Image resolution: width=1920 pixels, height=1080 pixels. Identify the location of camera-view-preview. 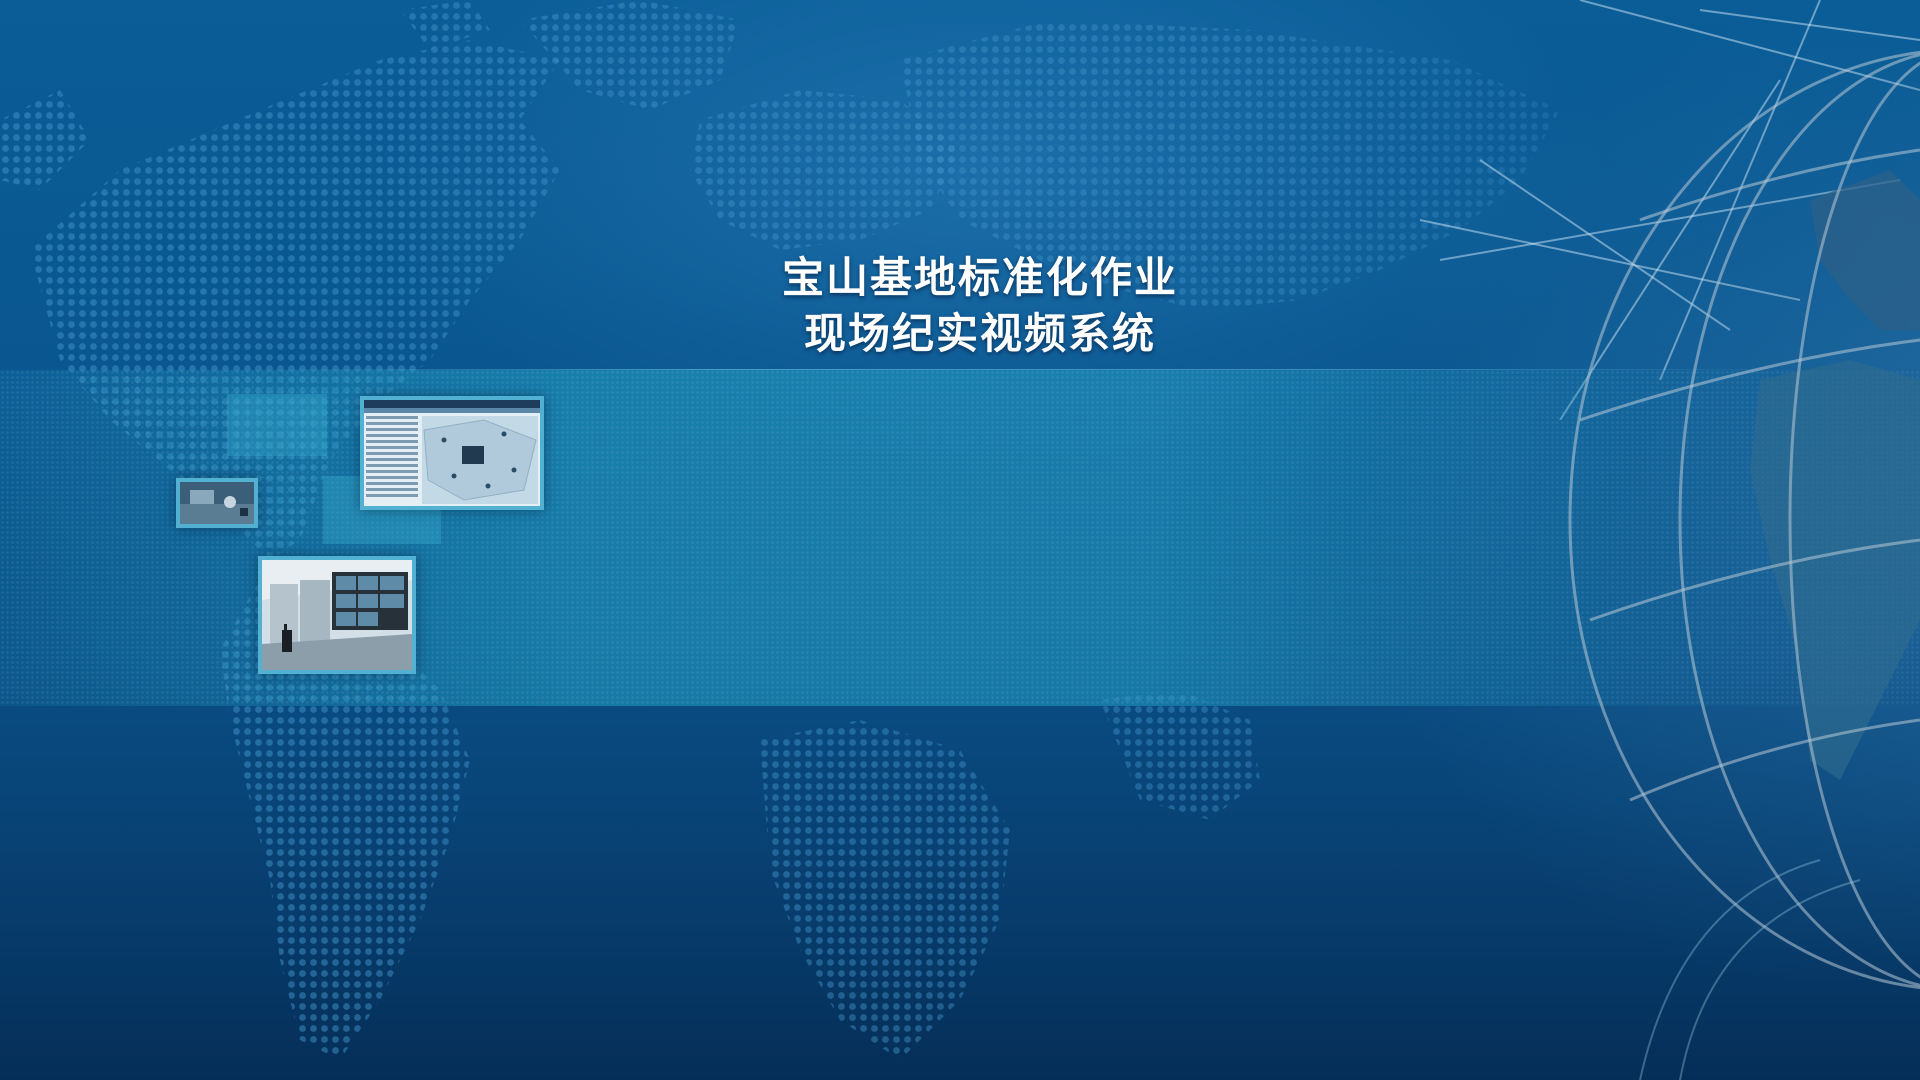
(217, 503).